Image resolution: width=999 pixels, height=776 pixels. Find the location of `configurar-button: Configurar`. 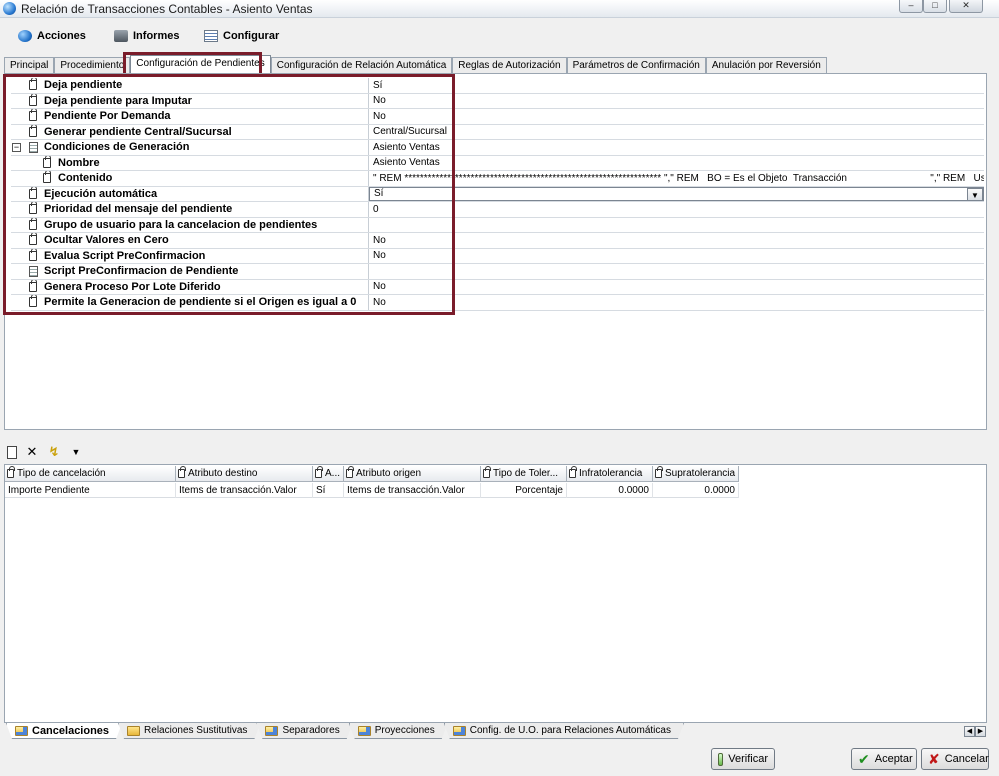

configurar-button: Configurar is located at coordinates (241, 36).